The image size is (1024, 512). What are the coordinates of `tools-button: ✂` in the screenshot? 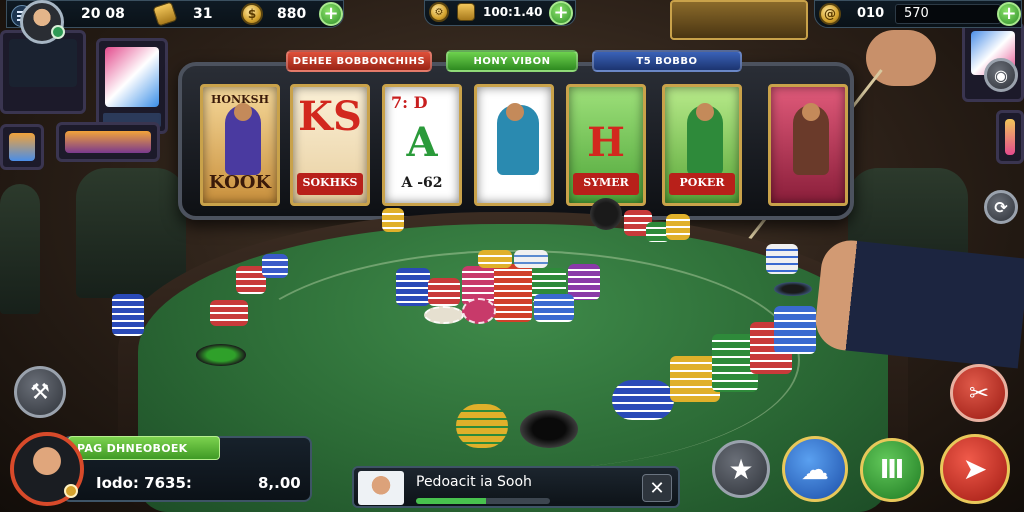 It's located at (979, 393).